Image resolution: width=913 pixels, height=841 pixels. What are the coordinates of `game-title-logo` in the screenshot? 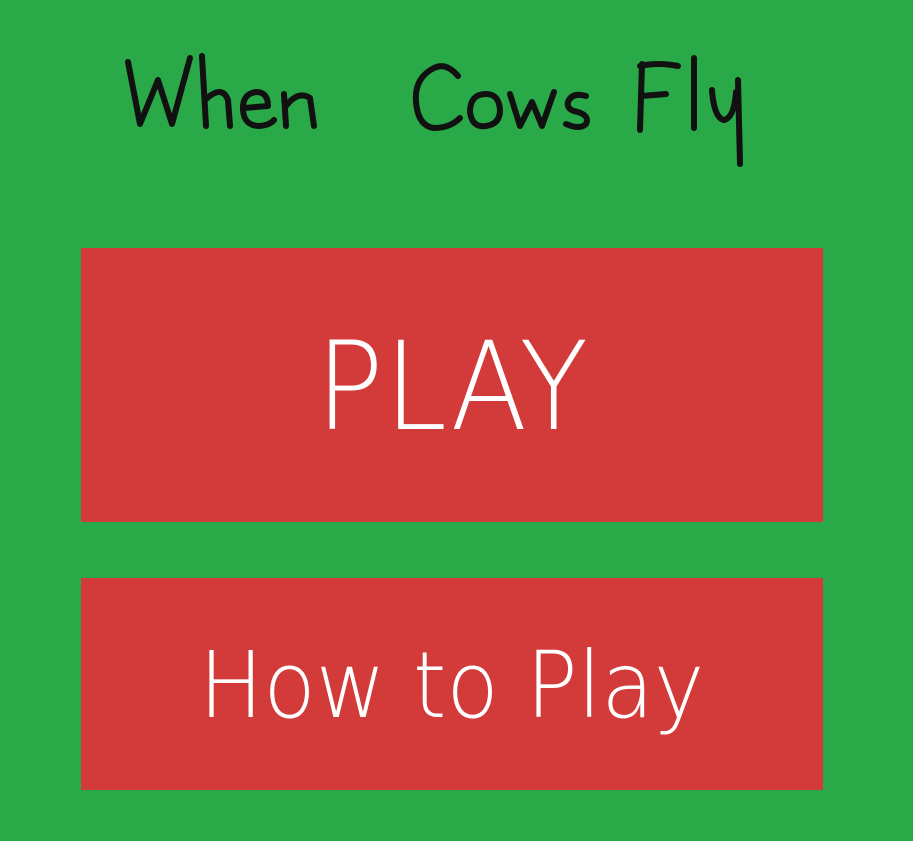 It's located at (440, 102).